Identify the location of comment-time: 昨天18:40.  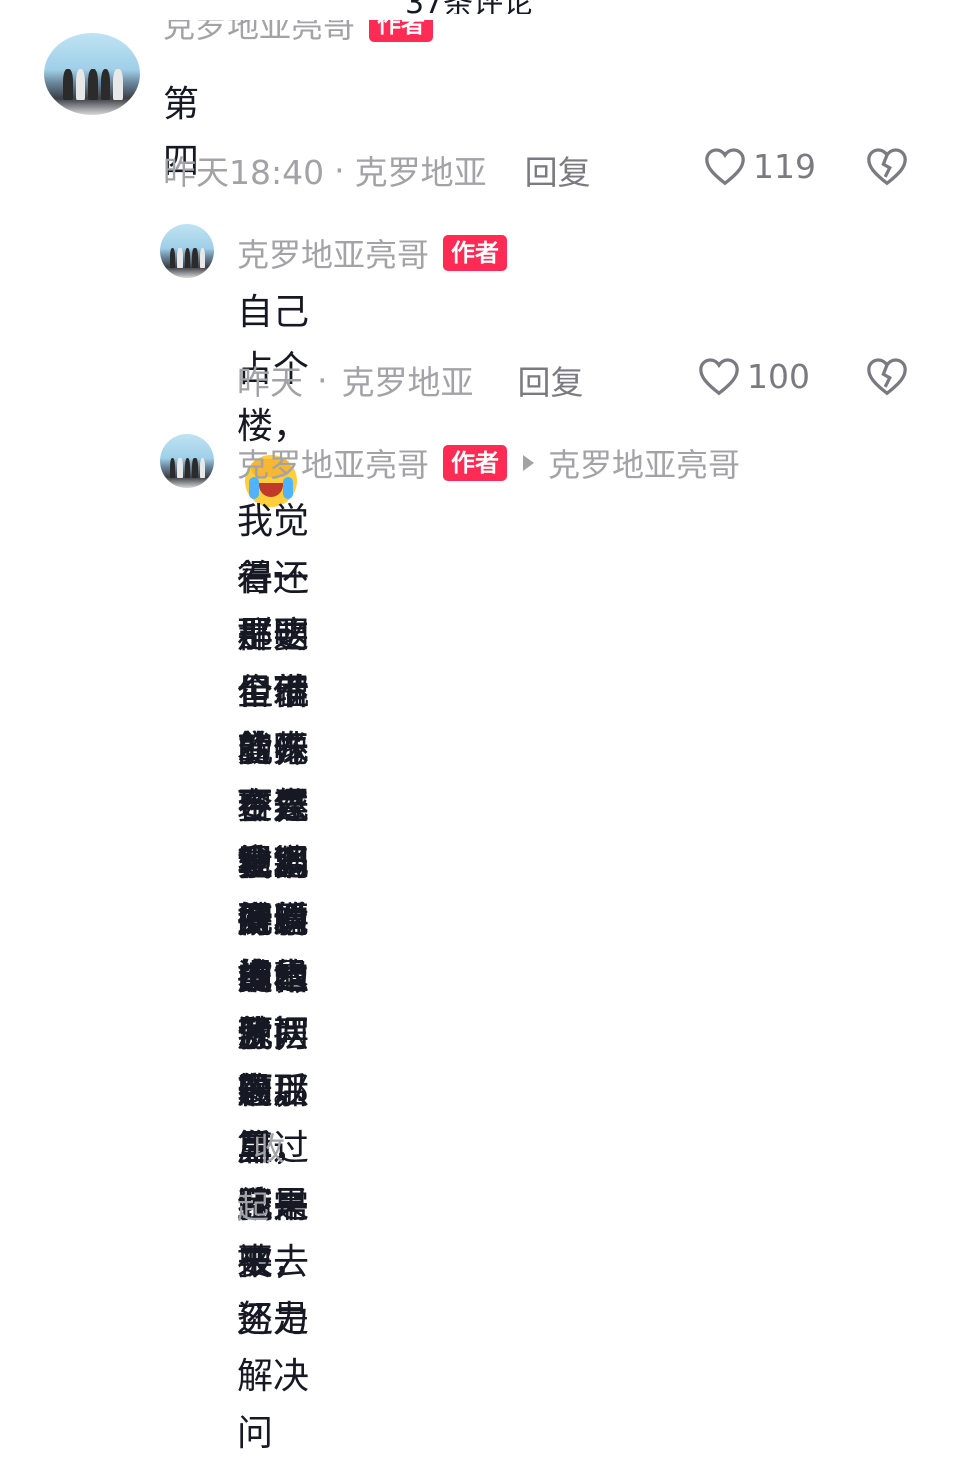
(244, 172).